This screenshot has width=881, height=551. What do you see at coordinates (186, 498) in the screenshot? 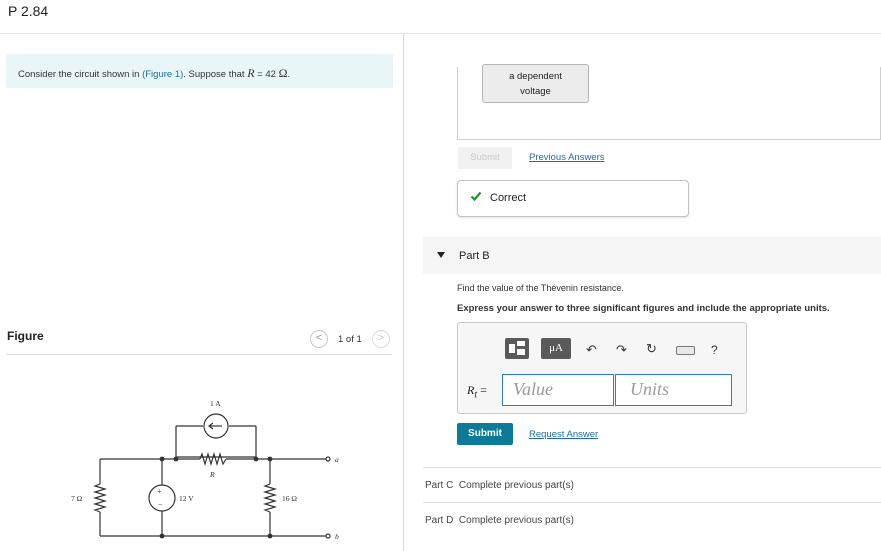
I see `voltage-source-label: 12 V` at bounding box center [186, 498].